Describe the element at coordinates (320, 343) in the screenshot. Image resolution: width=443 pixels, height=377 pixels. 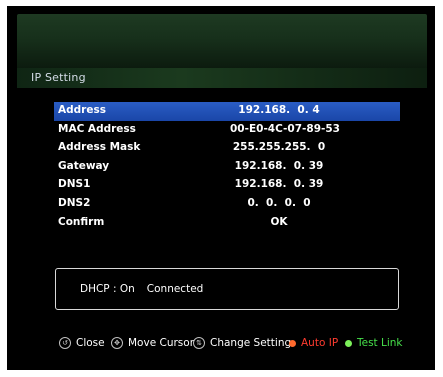
I see `footer-auto-ip-label: Auto IP` at that location.